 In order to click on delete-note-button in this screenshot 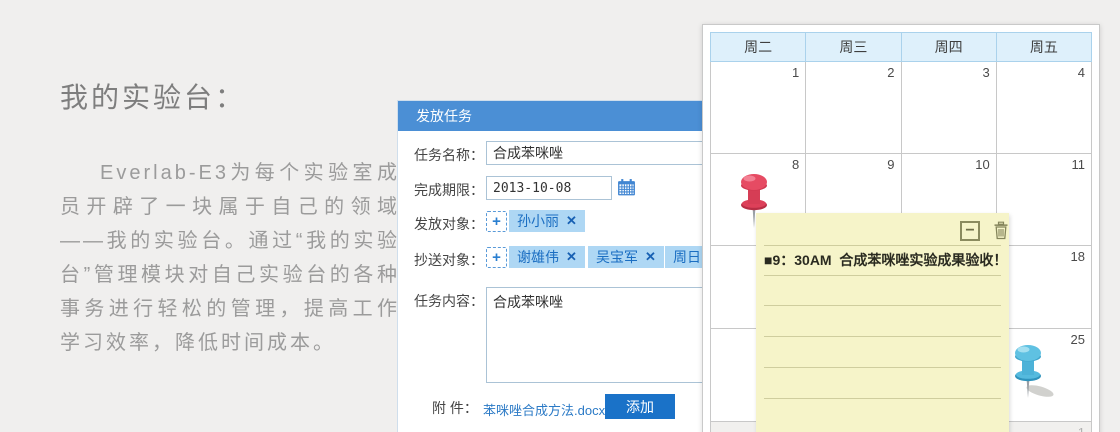, I will do `click(1001, 230)`.